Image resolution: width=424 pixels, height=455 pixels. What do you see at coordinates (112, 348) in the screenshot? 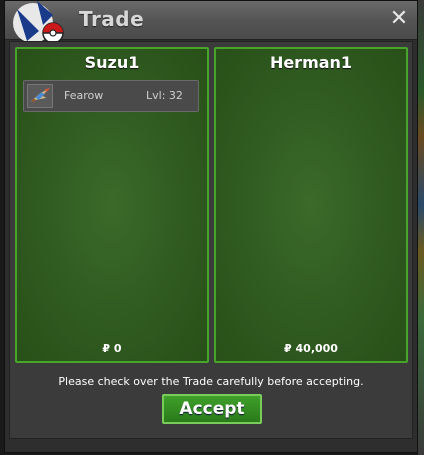
I see `my-money-amount: ₽ 0` at bounding box center [112, 348].